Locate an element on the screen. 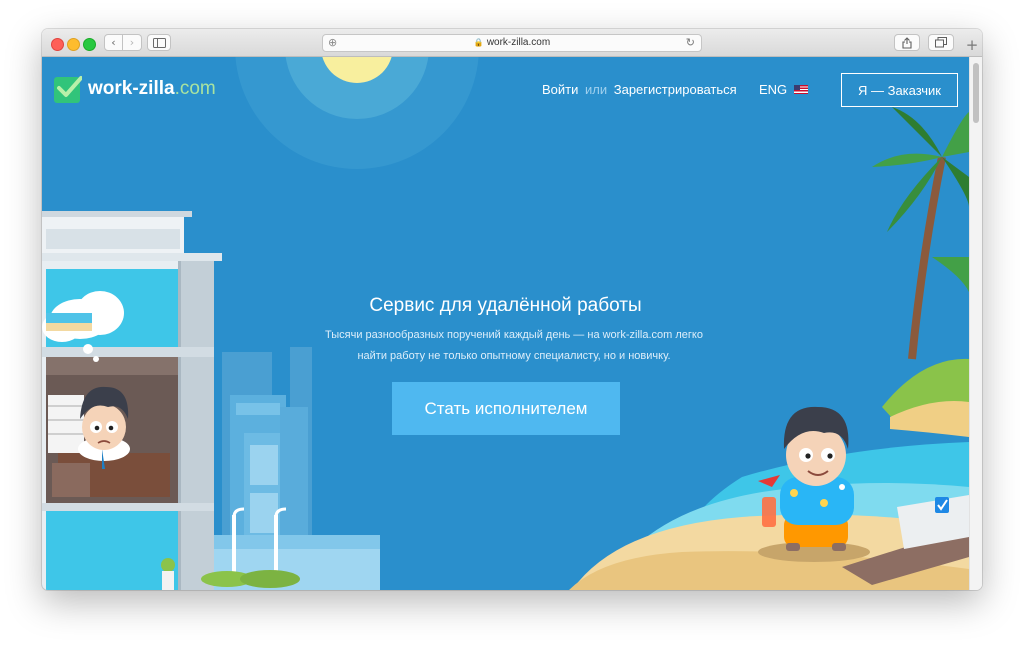  hero-title: Сервис для удалённой работы is located at coordinates (505, 305).